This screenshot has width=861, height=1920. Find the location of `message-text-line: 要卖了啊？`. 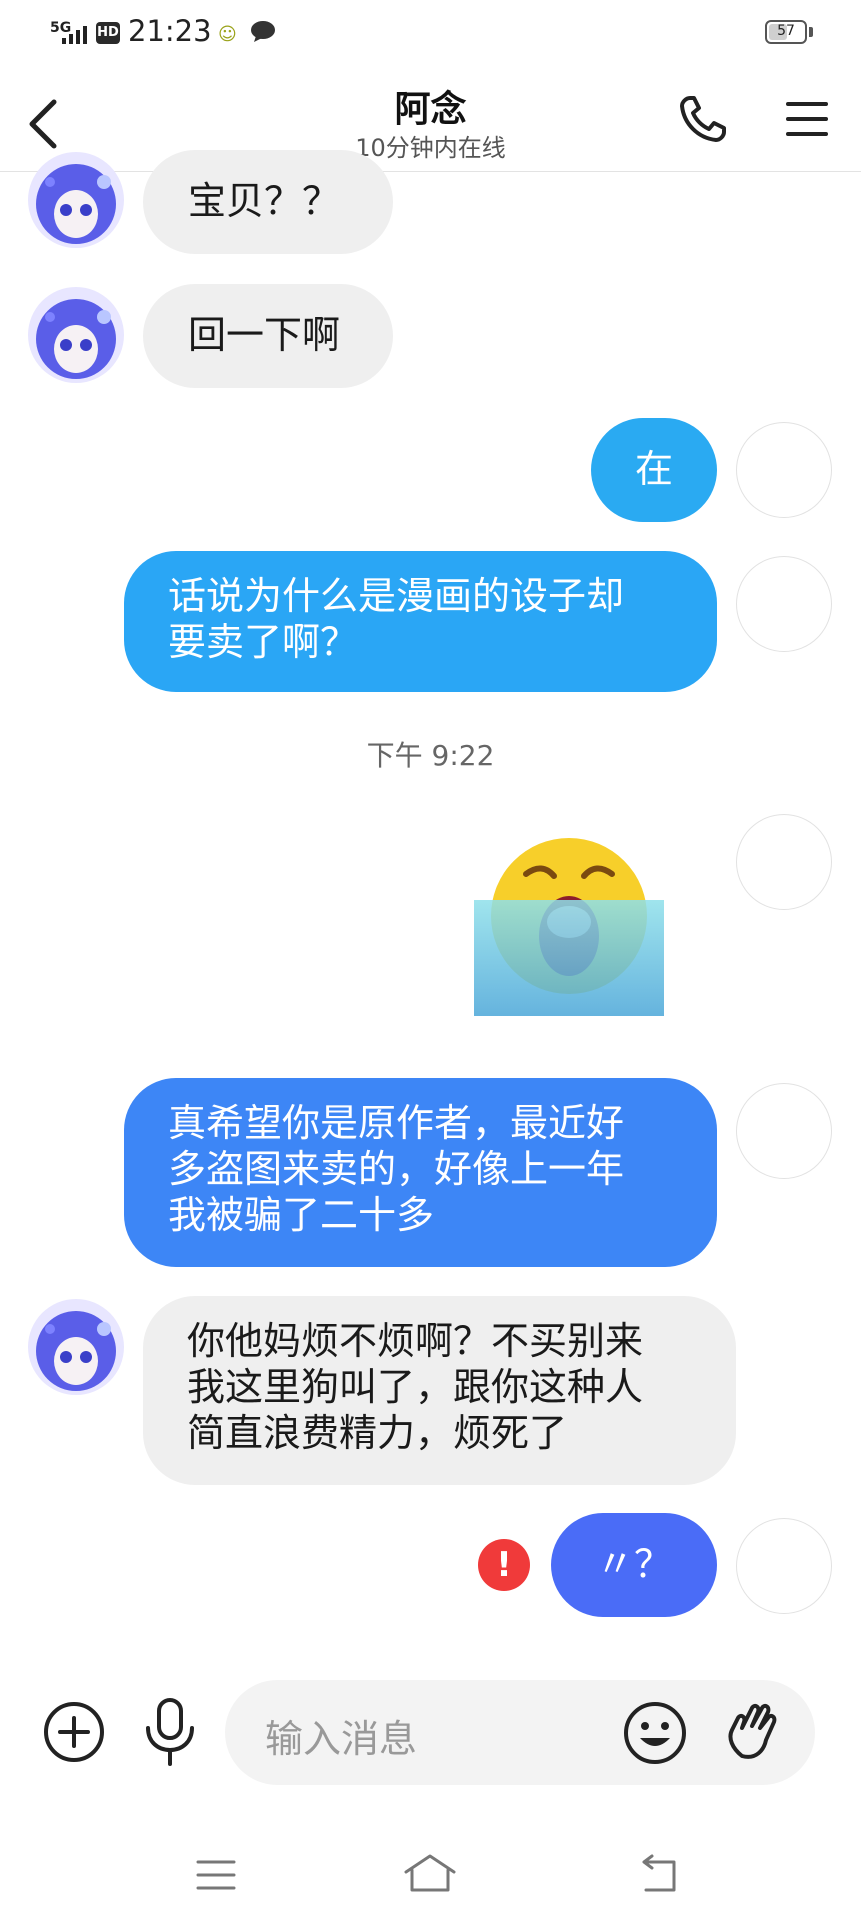

message-text-line: 要卖了啊？ is located at coordinates (263, 642).